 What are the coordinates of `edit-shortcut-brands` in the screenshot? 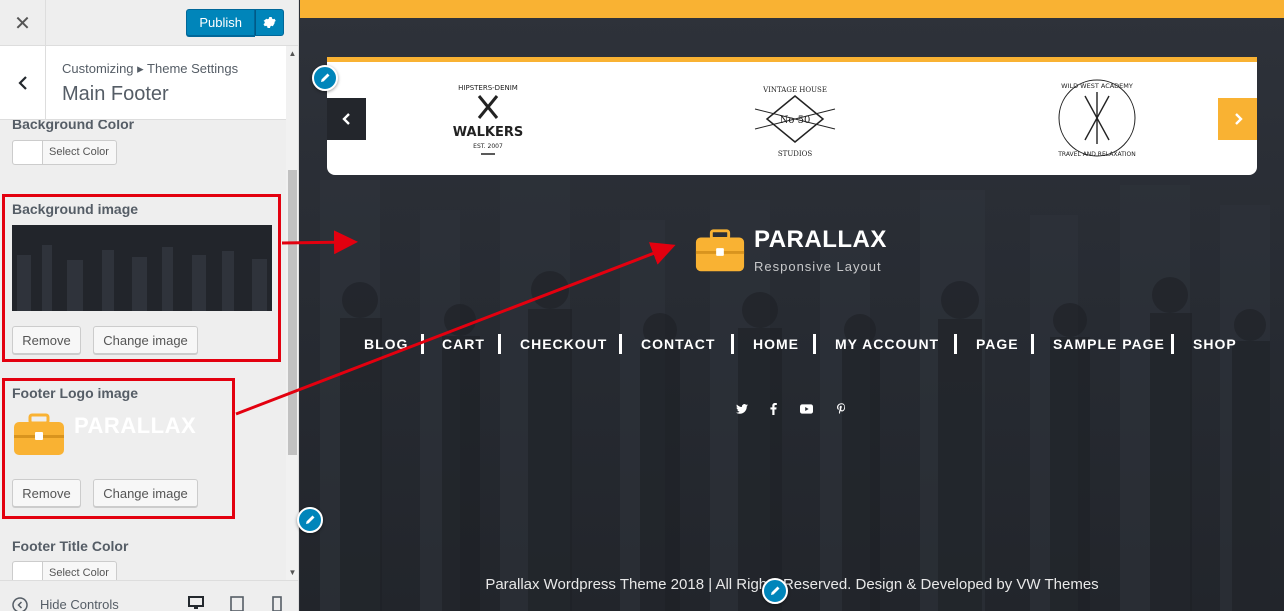 It's located at (325, 78).